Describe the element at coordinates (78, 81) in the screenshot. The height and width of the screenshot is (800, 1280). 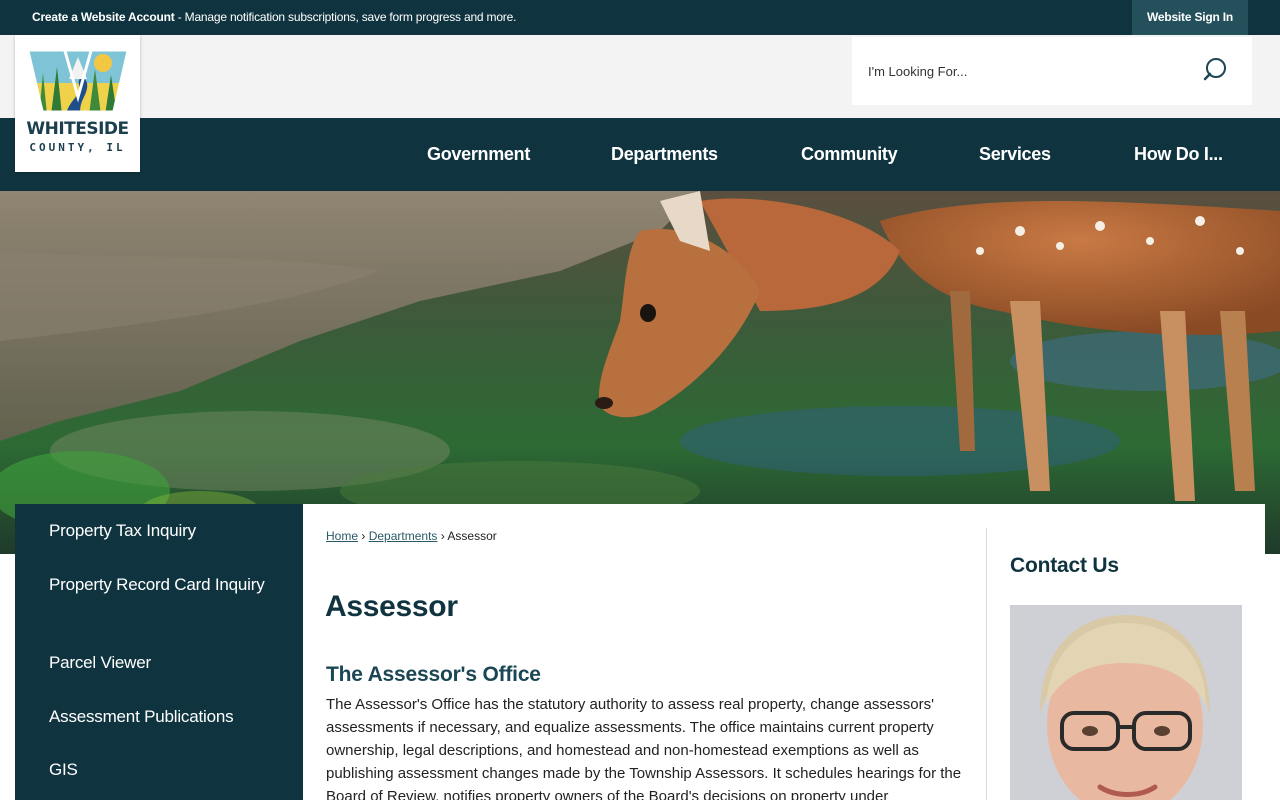
I see `county-emblem-icon` at that location.